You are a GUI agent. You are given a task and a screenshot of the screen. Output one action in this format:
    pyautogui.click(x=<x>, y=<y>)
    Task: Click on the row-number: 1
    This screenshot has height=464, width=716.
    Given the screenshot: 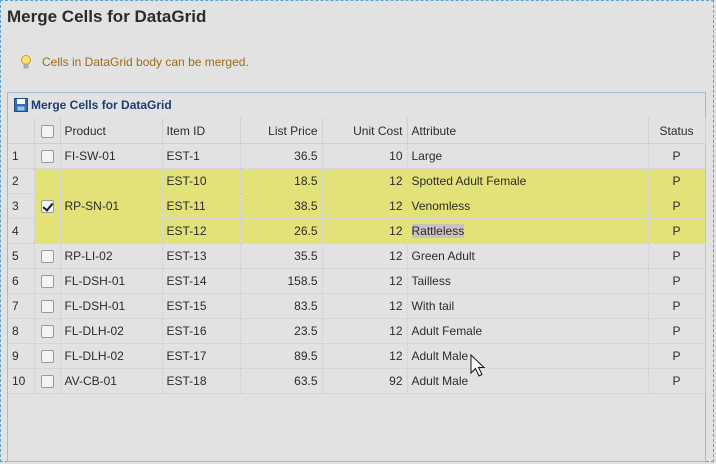 What is the action you would take?
    pyautogui.click(x=21, y=156)
    